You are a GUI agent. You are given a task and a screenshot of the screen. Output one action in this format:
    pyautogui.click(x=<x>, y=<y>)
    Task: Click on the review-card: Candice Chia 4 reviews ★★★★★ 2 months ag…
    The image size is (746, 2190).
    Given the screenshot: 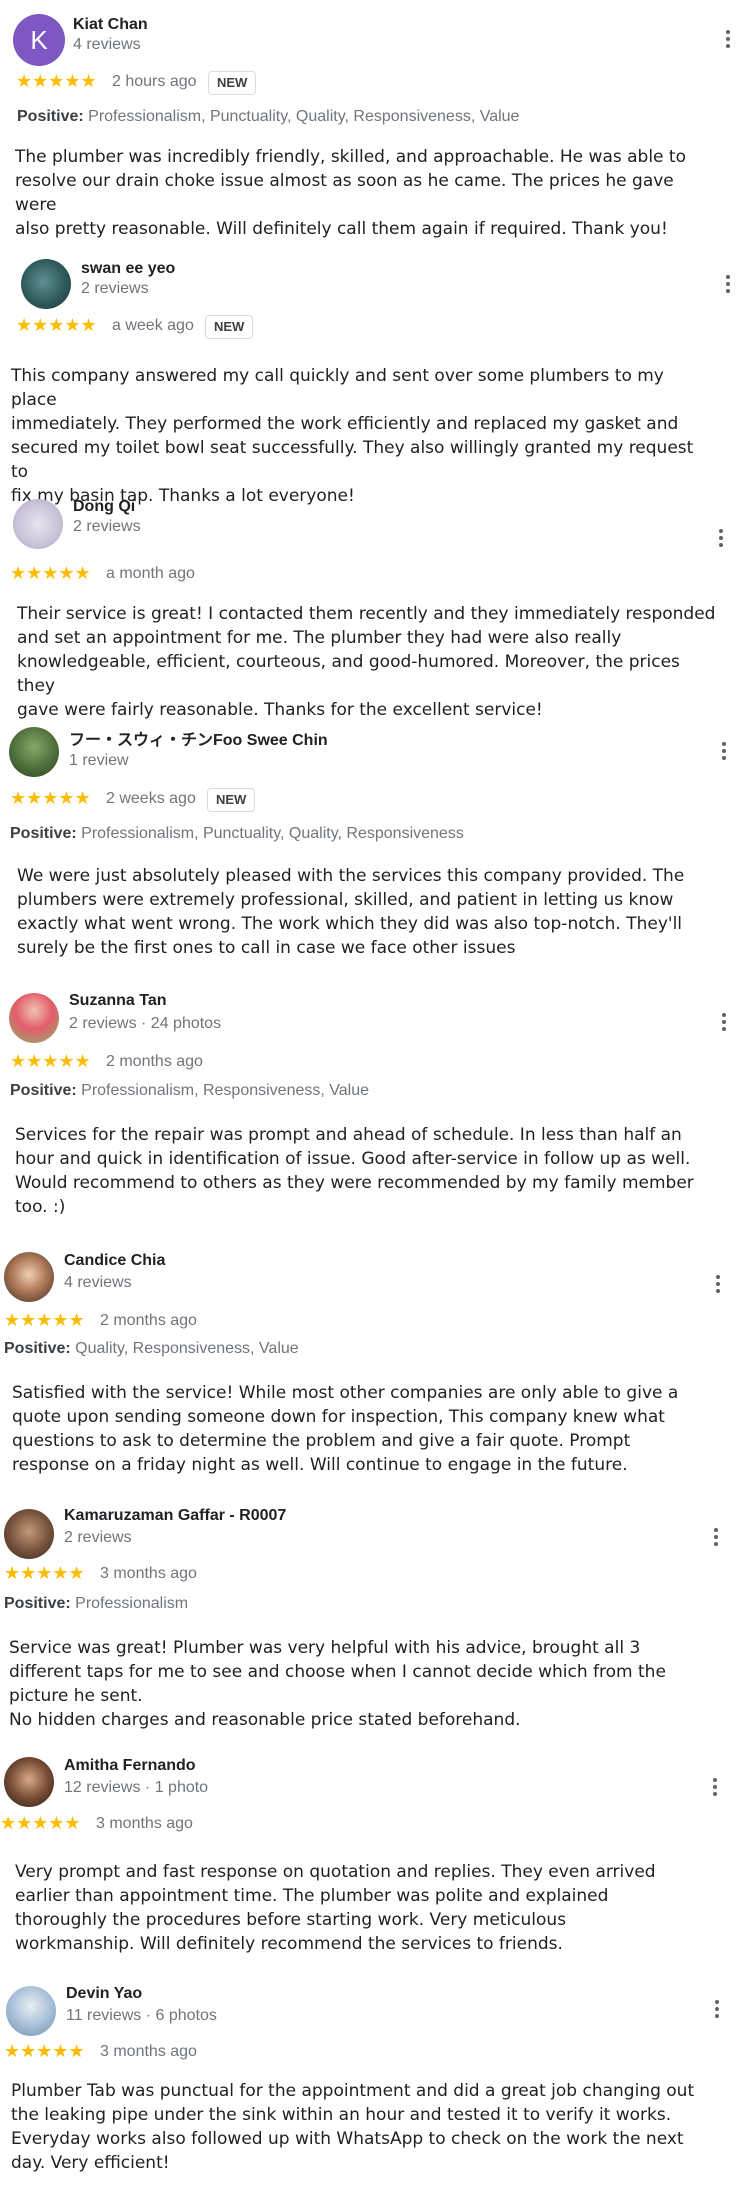 What is the action you would take?
    pyautogui.click(x=373, y=1367)
    